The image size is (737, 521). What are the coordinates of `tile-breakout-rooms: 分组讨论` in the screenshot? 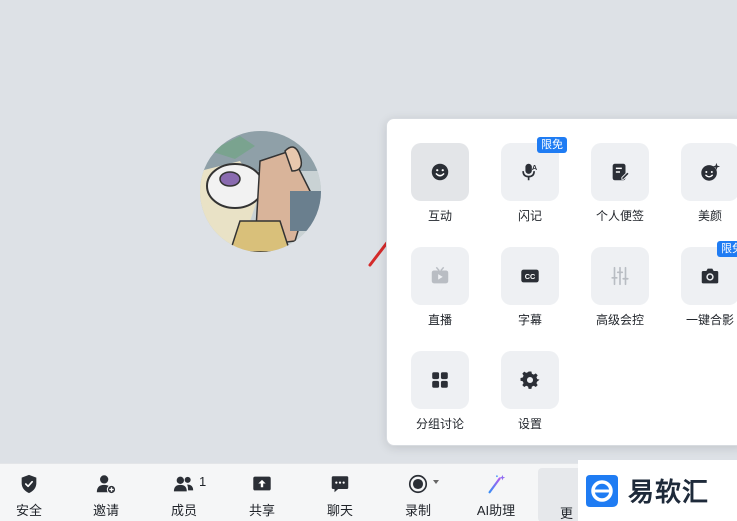 It's located at (432, 379).